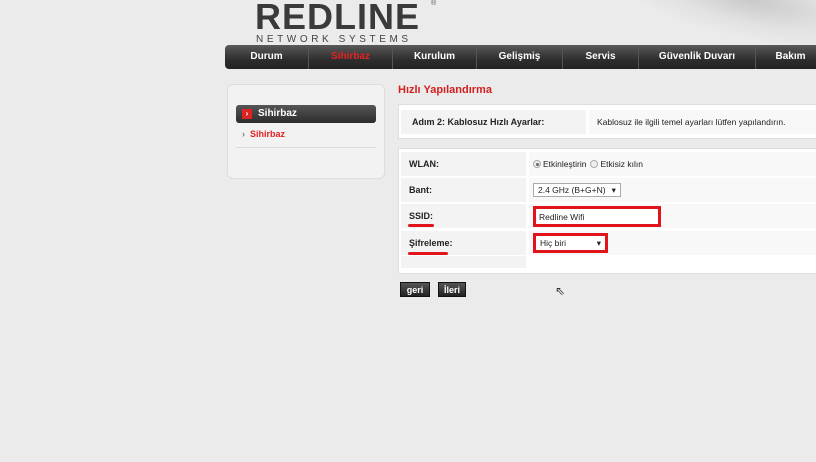 Image resolution: width=816 pixels, height=462 pixels. Describe the element at coordinates (421, 225) in the screenshot. I see `ssid-underline` at that location.